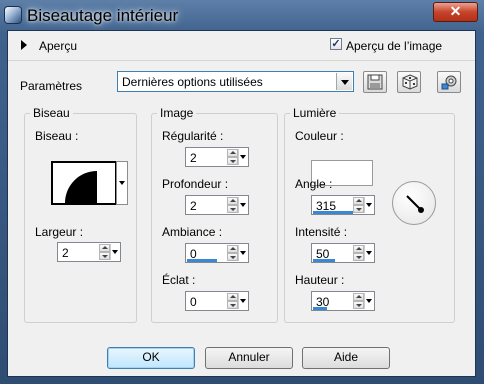 This screenshot has width=484, height=384. Describe the element at coordinates (217, 301) in the screenshot. I see `shininess-stepper: 0` at that location.